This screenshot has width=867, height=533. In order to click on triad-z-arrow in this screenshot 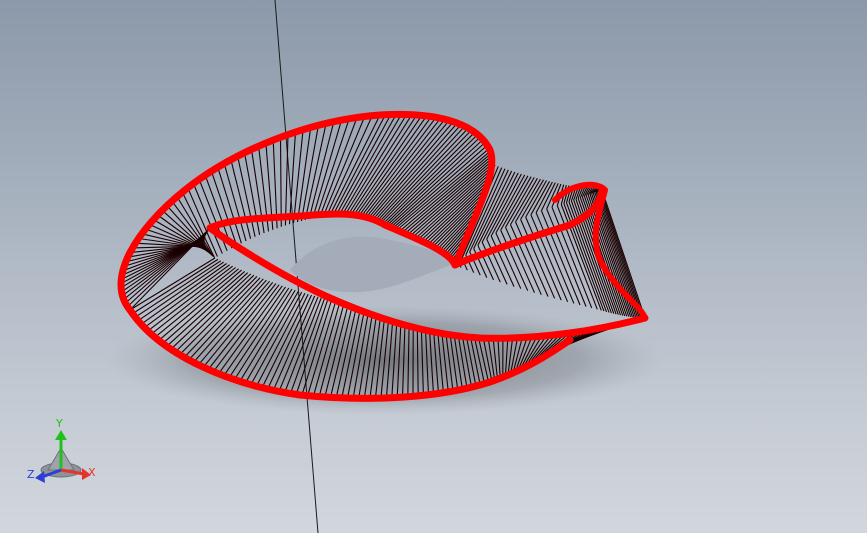, I will do `click(40, 477)`.